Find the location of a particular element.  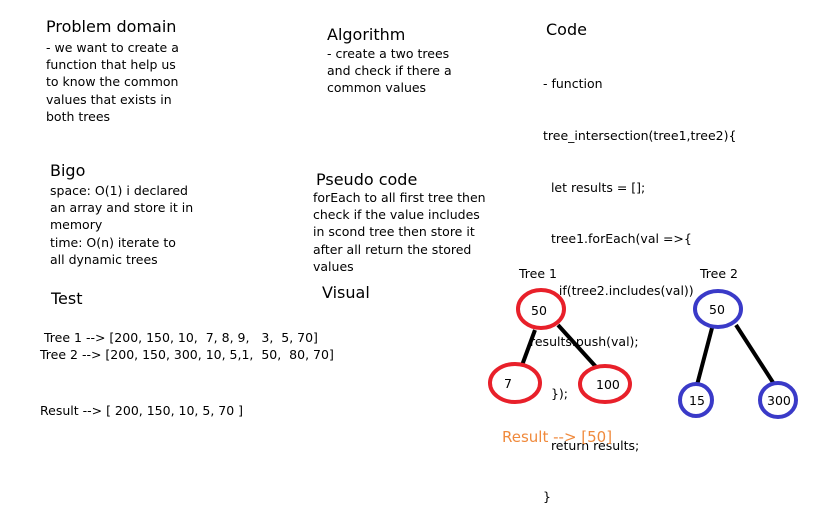

tree1-left-node is located at coordinates (515, 383).